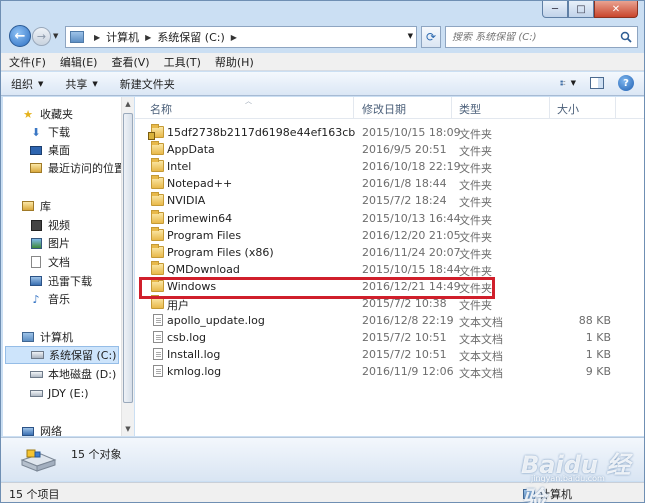 The height and width of the screenshot is (503, 645). Describe the element at coordinates (28, 431) in the screenshot. I see `network-icon` at that location.